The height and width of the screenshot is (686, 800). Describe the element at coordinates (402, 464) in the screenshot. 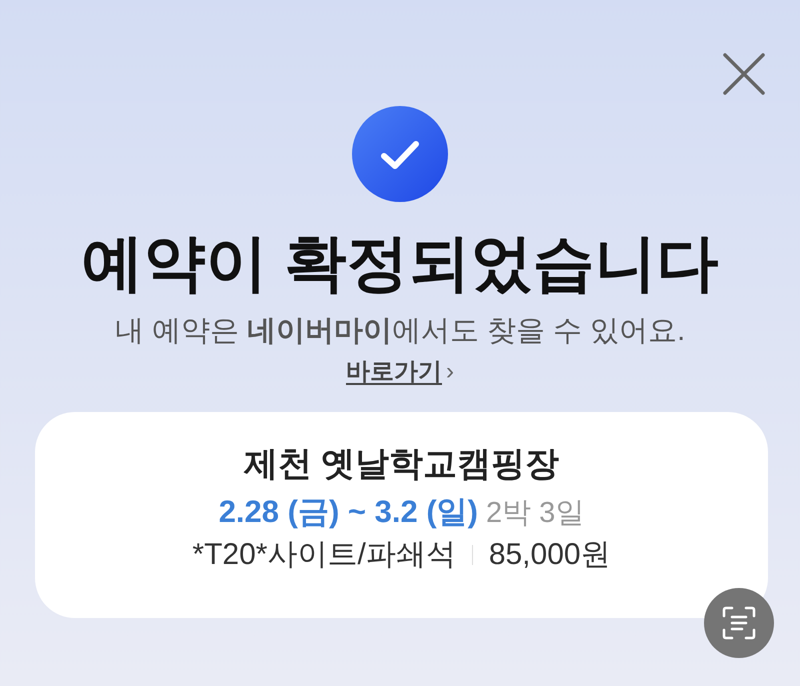

I see `place-name: 제천 옛날학교캠핑장` at that location.